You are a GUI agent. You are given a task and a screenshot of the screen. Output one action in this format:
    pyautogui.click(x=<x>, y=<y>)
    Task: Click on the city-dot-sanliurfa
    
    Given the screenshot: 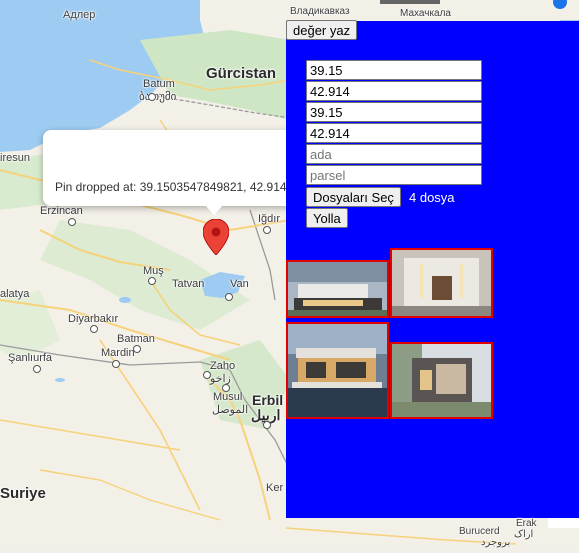 What is the action you would take?
    pyautogui.click(x=37, y=369)
    